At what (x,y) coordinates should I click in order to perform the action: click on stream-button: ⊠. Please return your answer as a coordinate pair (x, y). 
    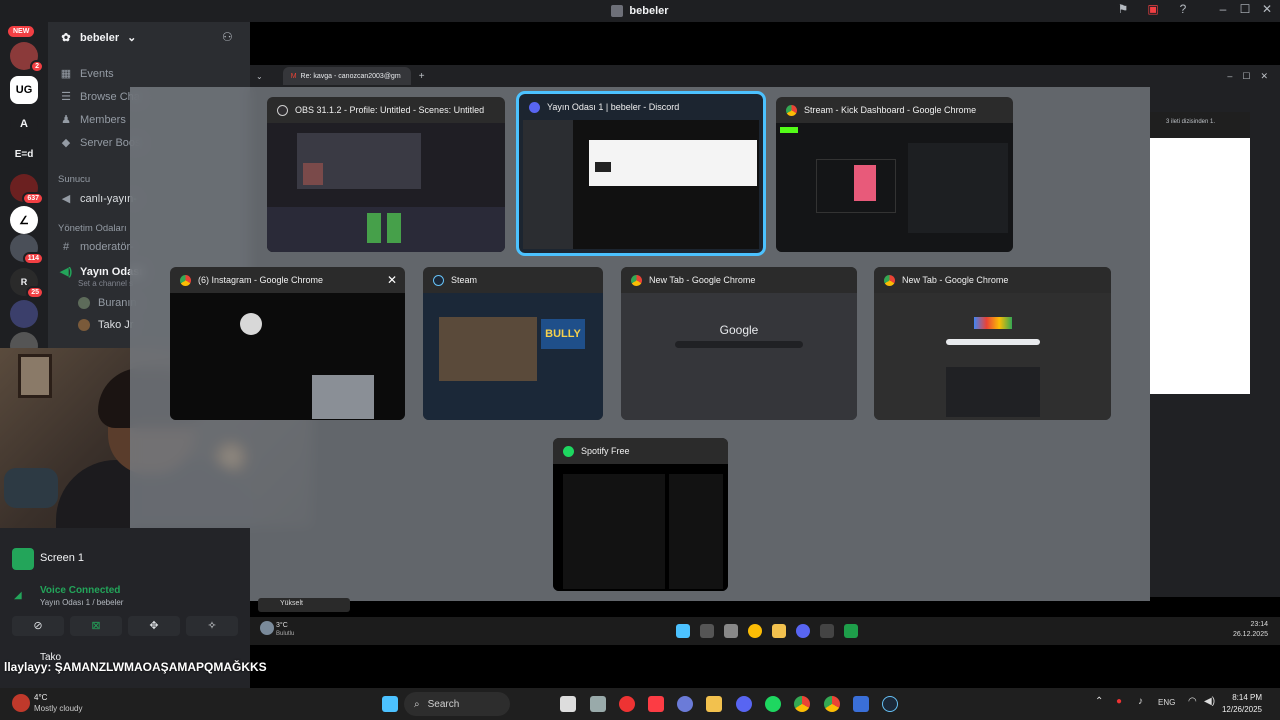
    Looking at the image, I should click on (96, 626).